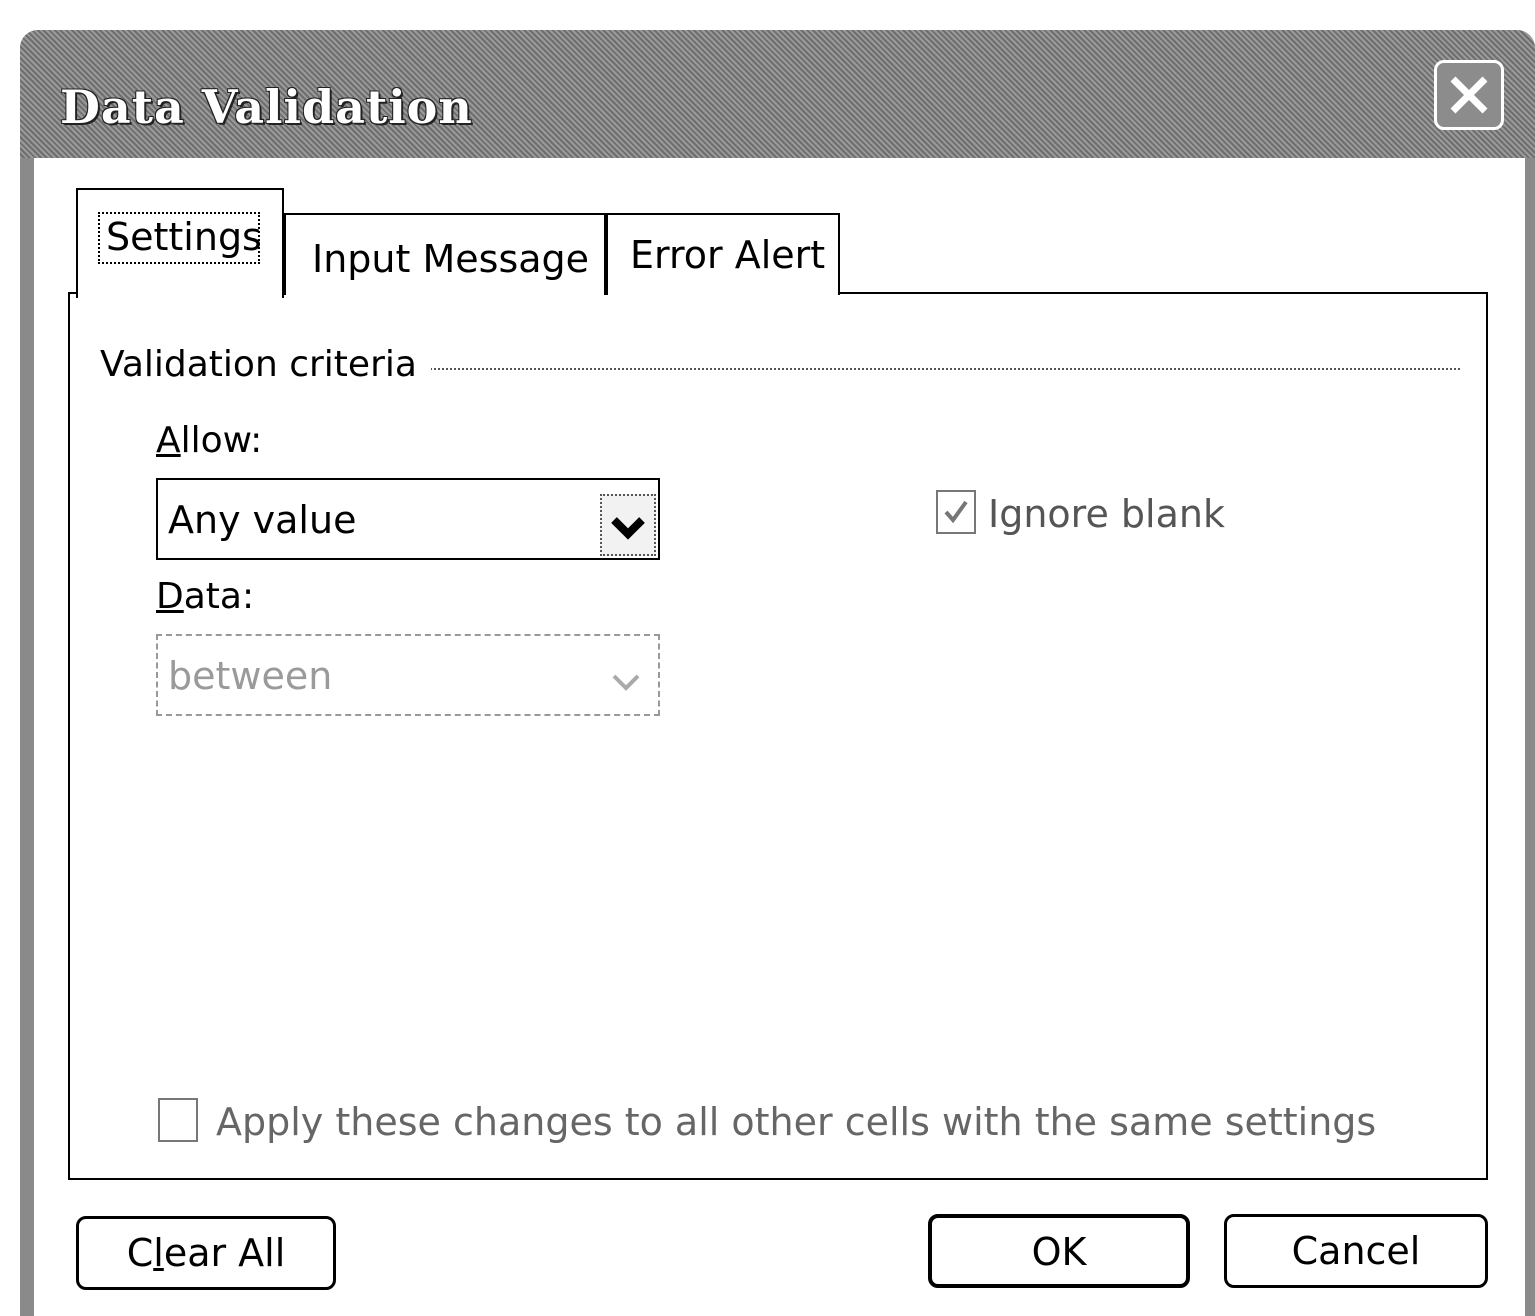  I want to click on tab-error-alert: Error Alert, so click(723, 254).